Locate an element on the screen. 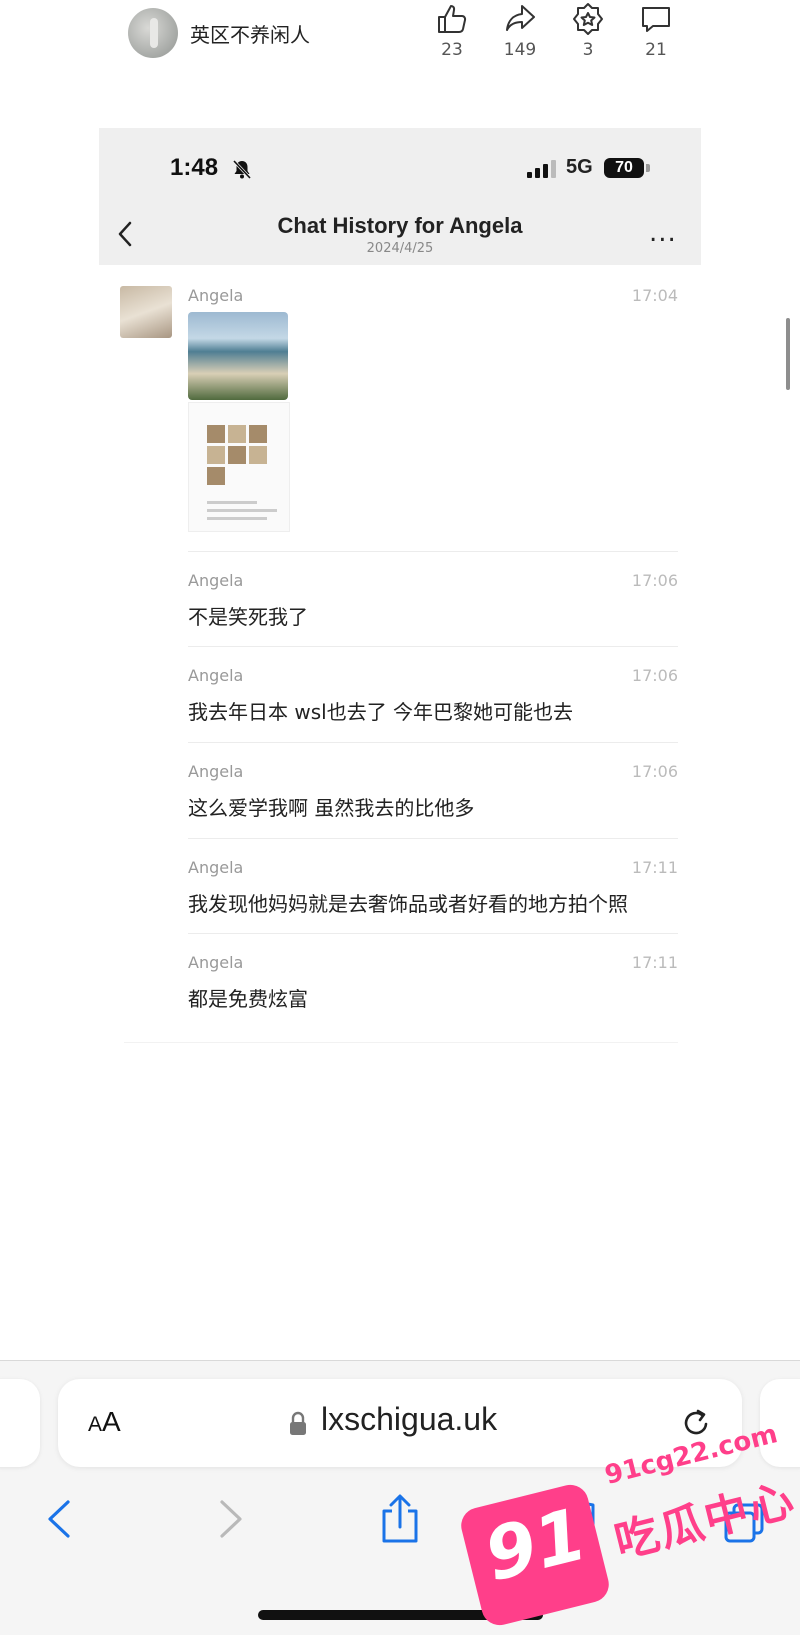 This screenshot has height=1635, width=800. message-text: 我发现他妈妈就是去奢饰品或者好看的地方拍个照 is located at coordinates (408, 904).